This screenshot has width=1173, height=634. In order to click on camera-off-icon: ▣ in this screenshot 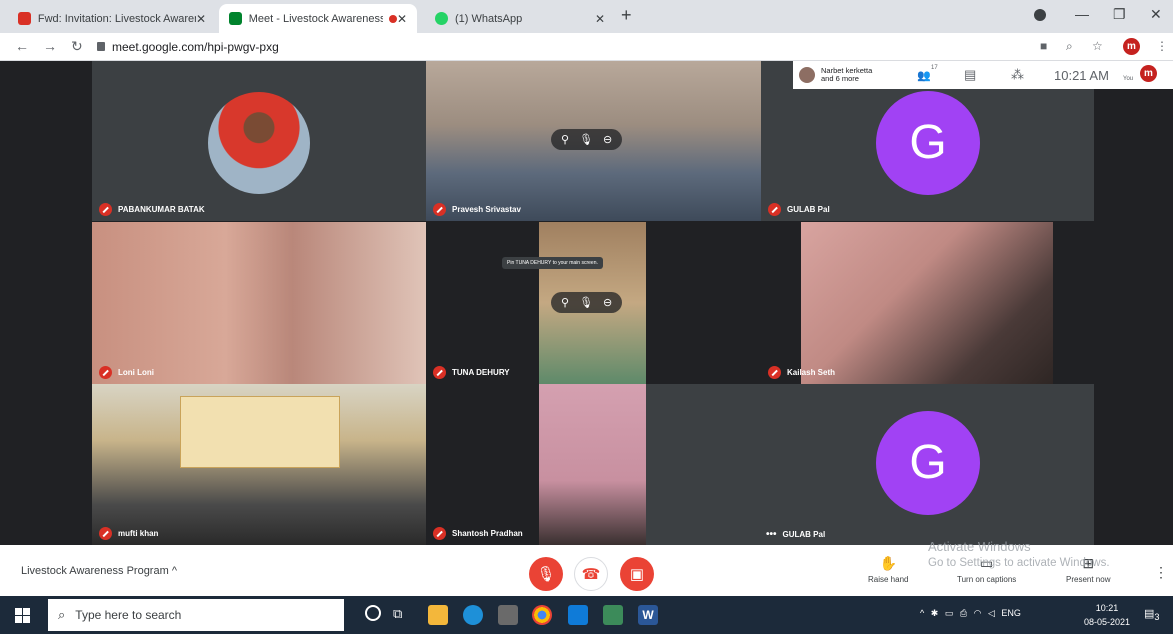, I will do `click(637, 574)`.